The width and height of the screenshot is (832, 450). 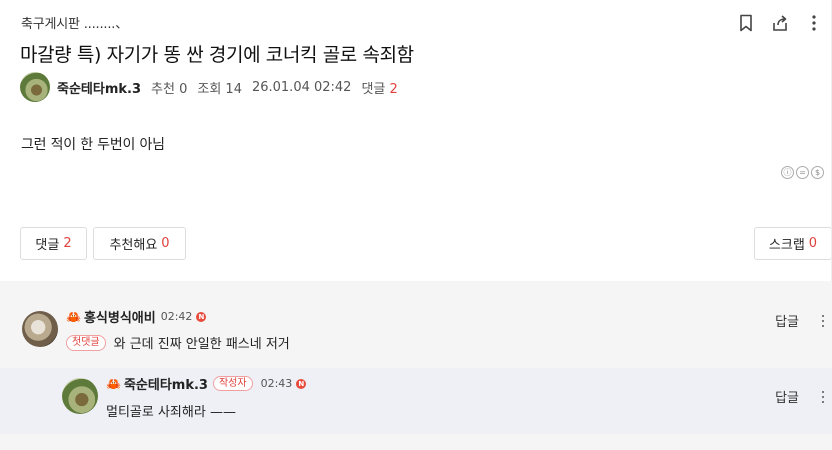 I want to click on bookmark-icon, so click(x=746, y=23).